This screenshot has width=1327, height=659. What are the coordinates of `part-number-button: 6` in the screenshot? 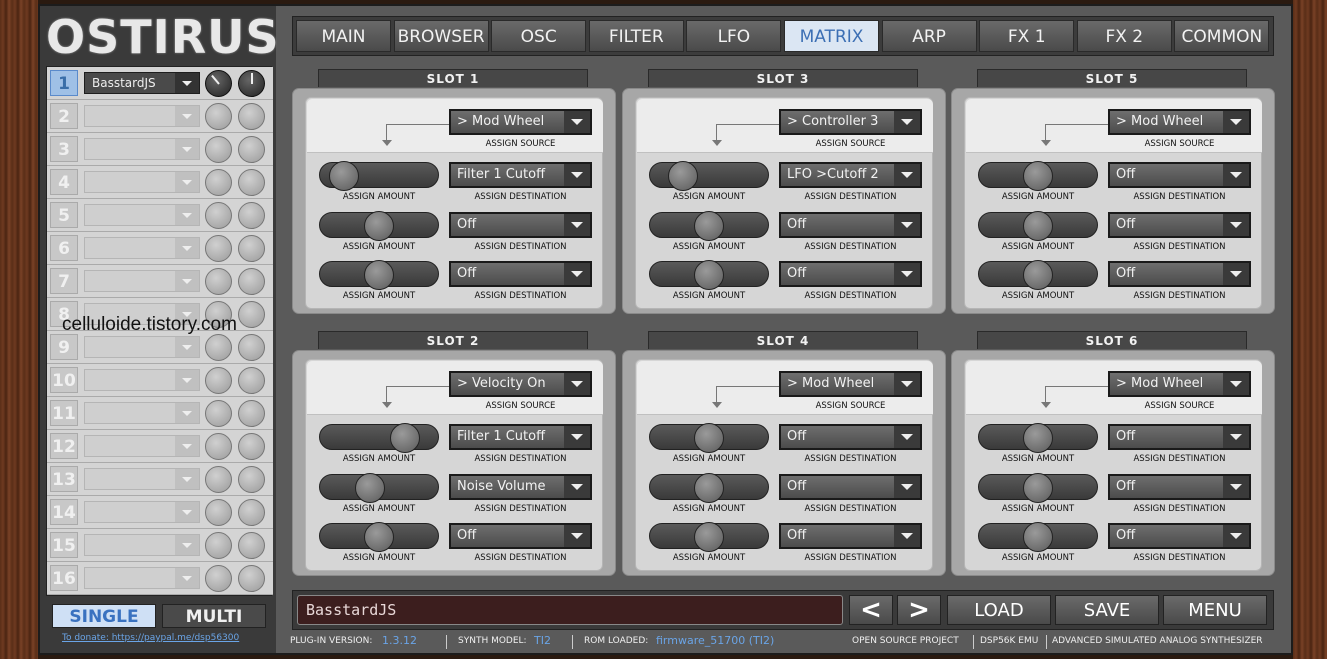 It's located at (64, 248).